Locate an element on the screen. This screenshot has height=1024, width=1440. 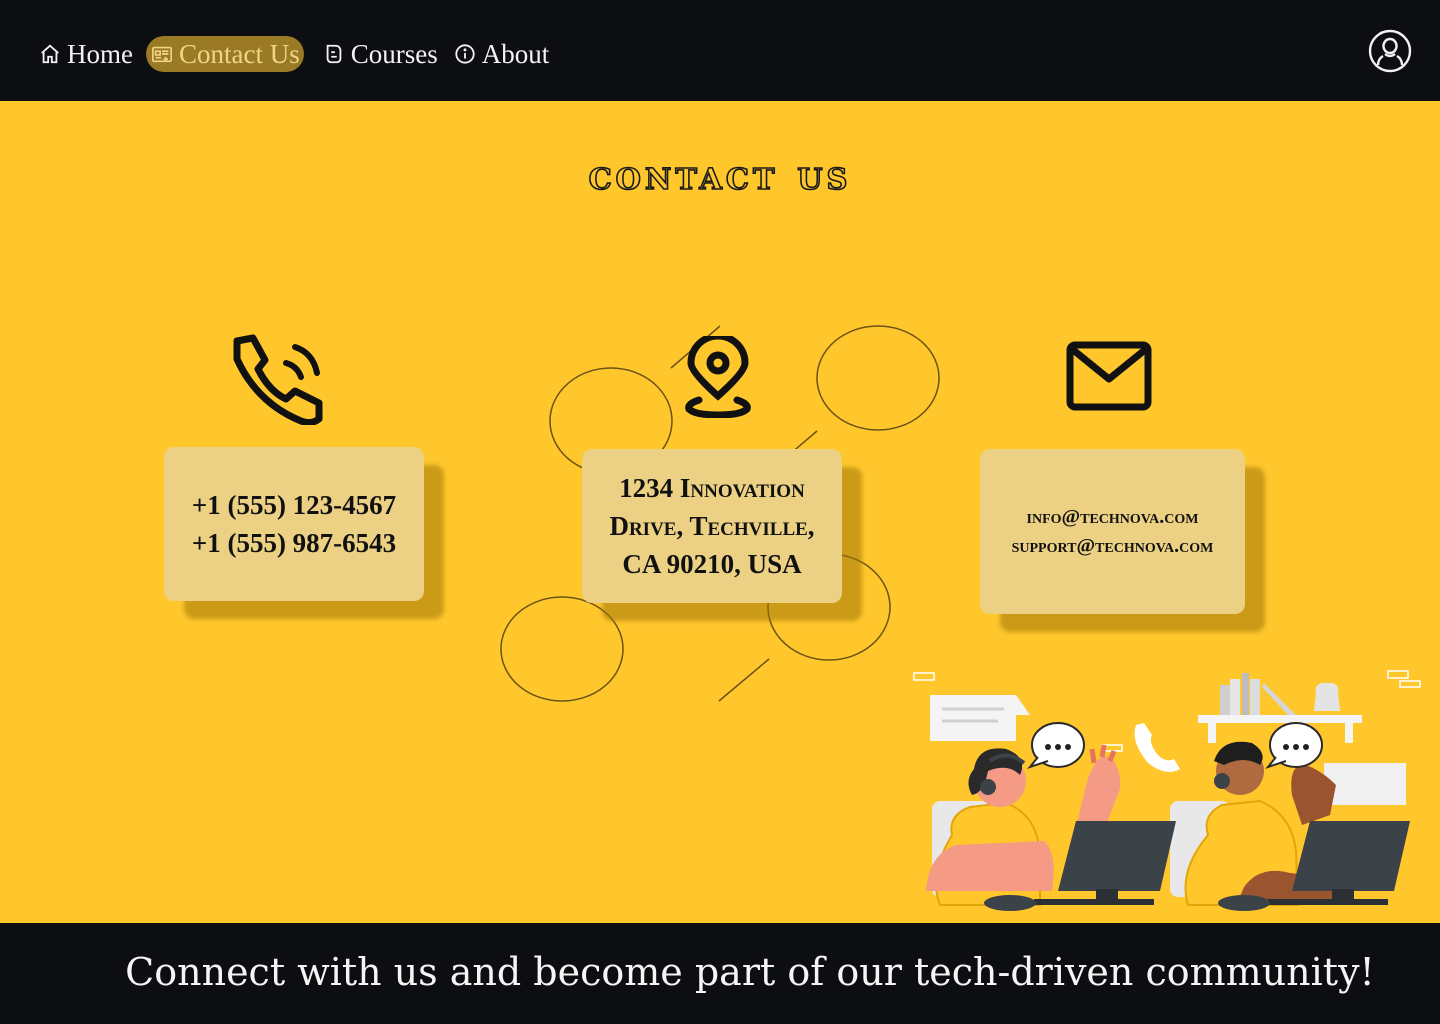
email-support-link: support@technova.com is located at coordinates (1113, 546).